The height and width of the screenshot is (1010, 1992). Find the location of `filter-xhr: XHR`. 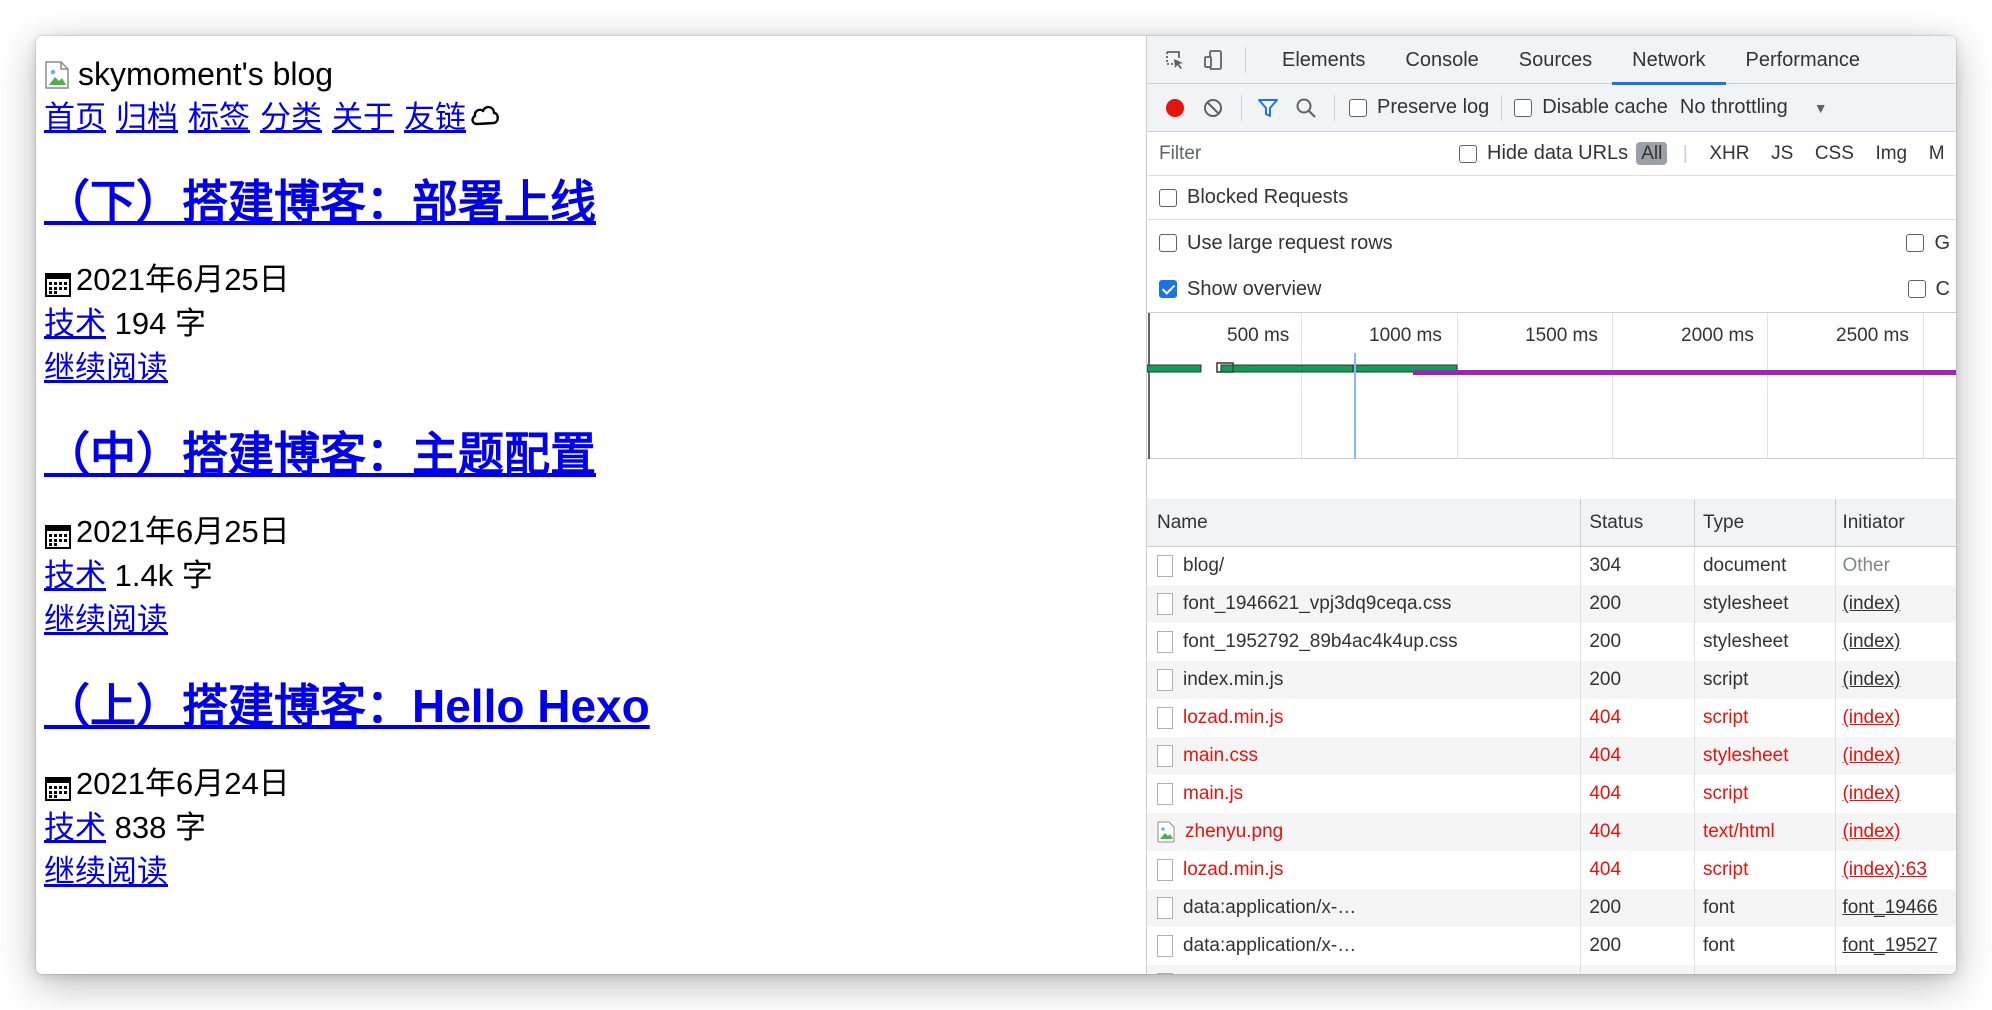

filter-xhr: XHR is located at coordinates (1729, 153).